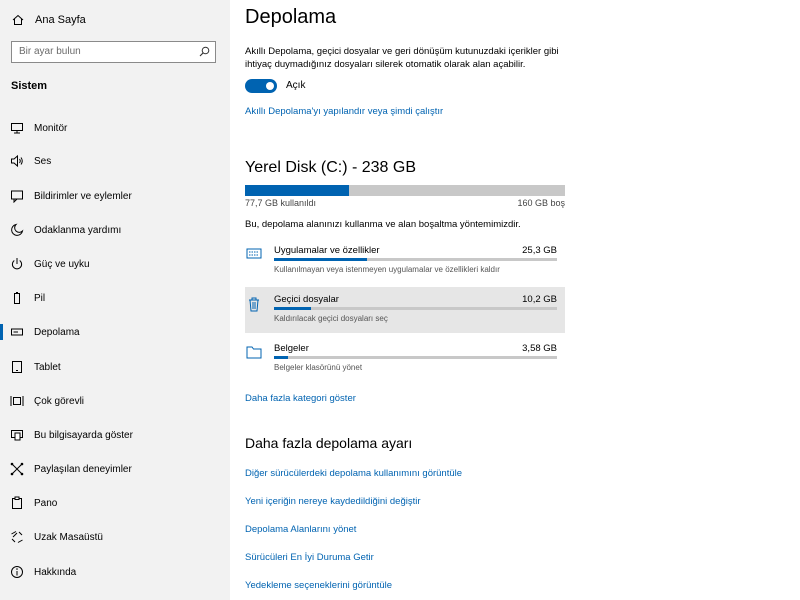 Image resolution: width=800 pixels, height=600 pixels. What do you see at coordinates (17, 469) in the screenshot?
I see `shared-experiences-icon` at bounding box center [17, 469].